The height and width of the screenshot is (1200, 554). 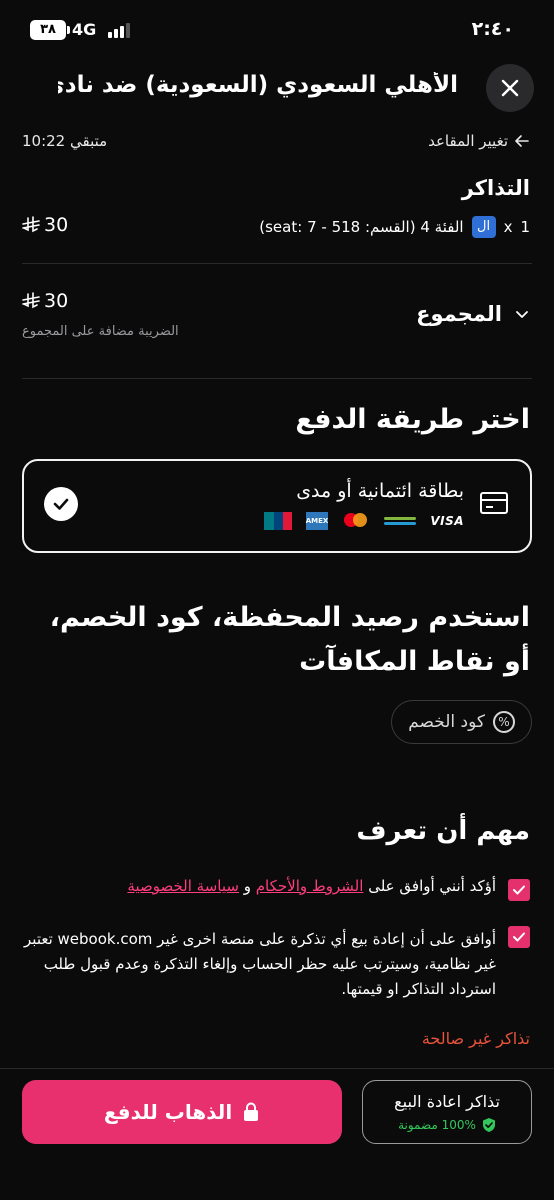 I want to click on network-type: 4G, so click(x=84, y=29).